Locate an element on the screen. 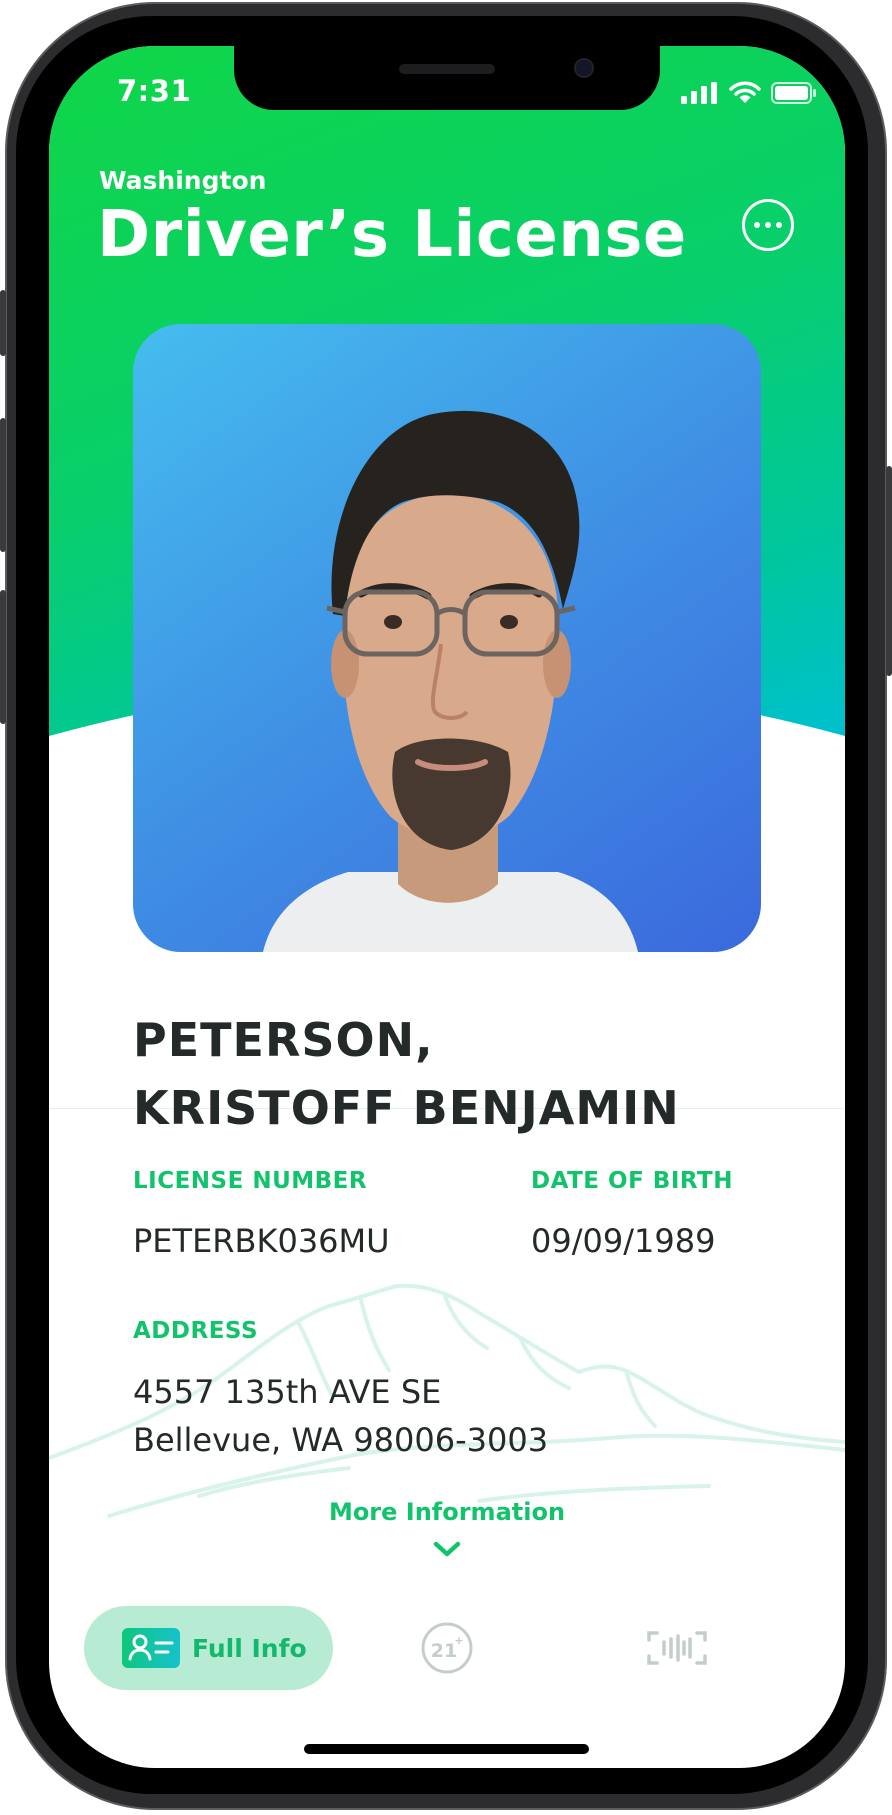 The image size is (892, 1815). portrait-image is located at coordinates (450, 681).